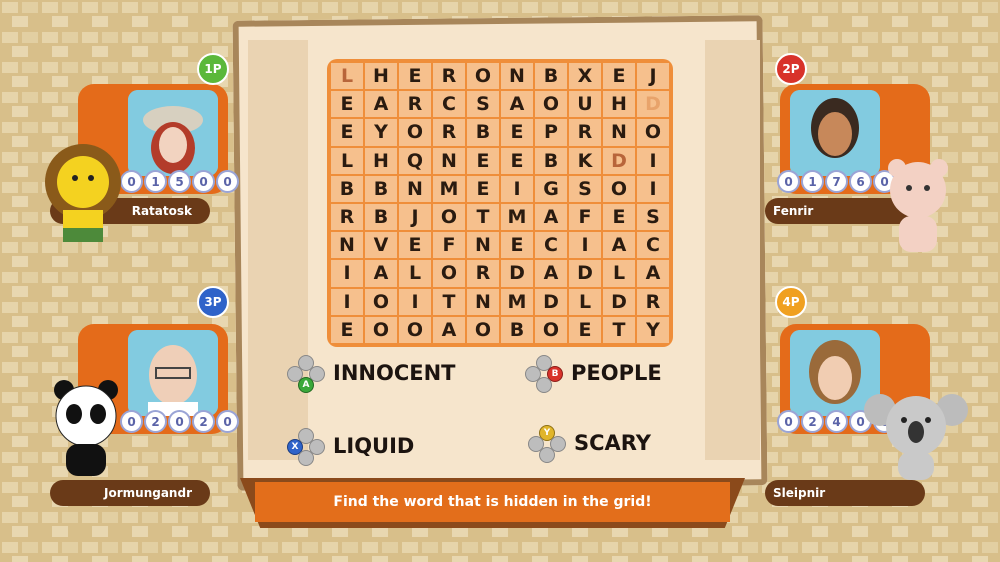  I want to click on grid-letter: P, so click(551, 132).